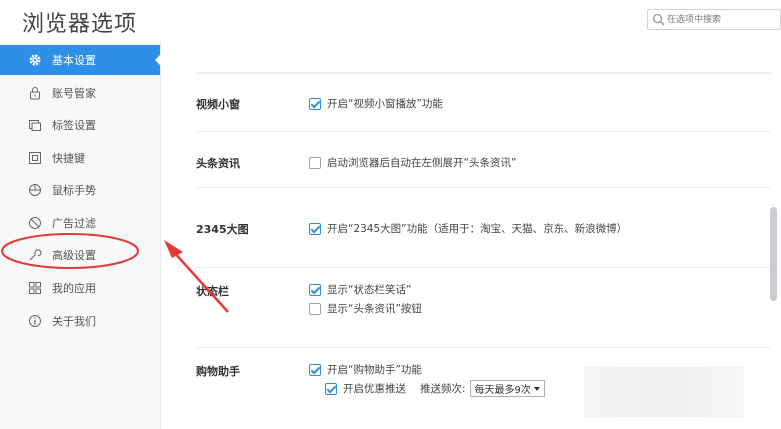 The height and width of the screenshot is (429, 781). I want to click on bigpic-option: 开启“2345大图”功能（适用于：淘宝、天猫、京东、新浪微博）, so click(468, 228).